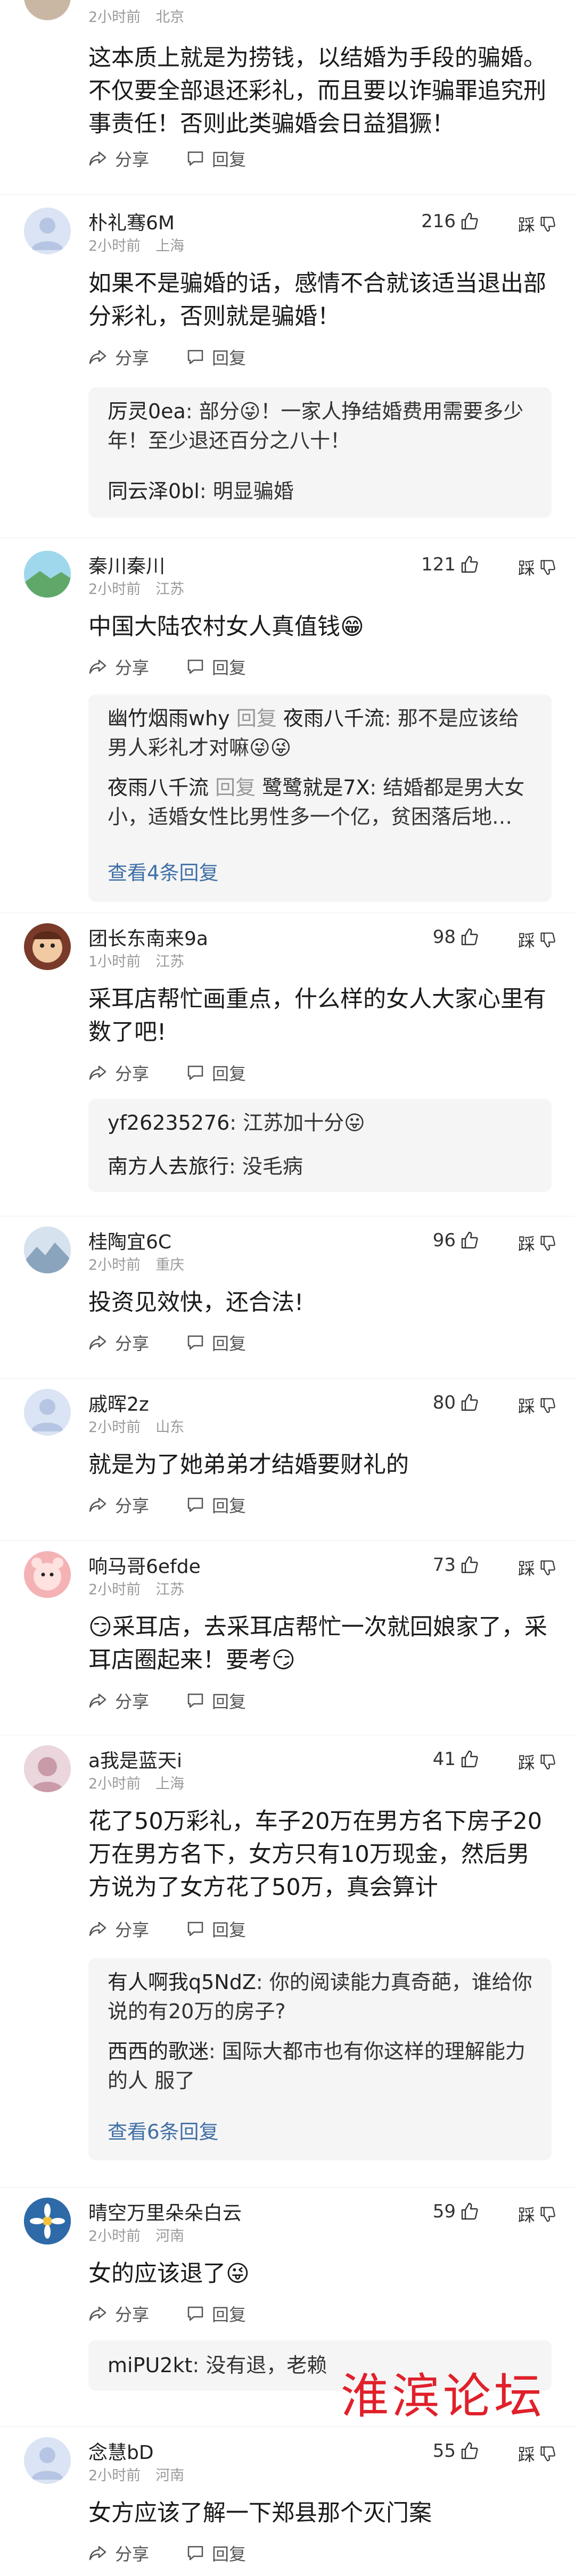 The width and height of the screenshot is (575, 2576). Describe the element at coordinates (130, 1240) in the screenshot. I see `username: 桂陶宜6C` at that location.